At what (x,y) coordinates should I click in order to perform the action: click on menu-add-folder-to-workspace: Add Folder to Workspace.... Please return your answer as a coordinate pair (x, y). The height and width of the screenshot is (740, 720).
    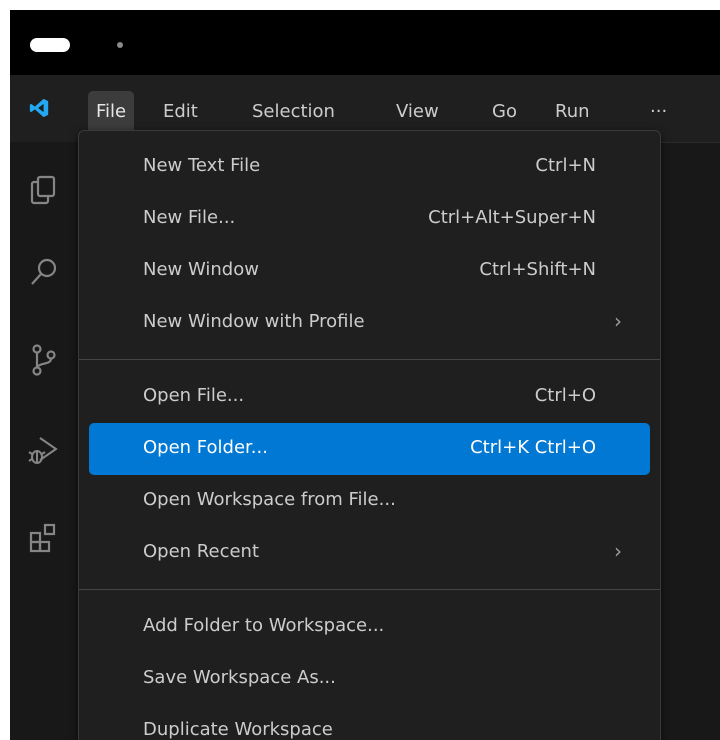
    Looking at the image, I should click on (369, 627).